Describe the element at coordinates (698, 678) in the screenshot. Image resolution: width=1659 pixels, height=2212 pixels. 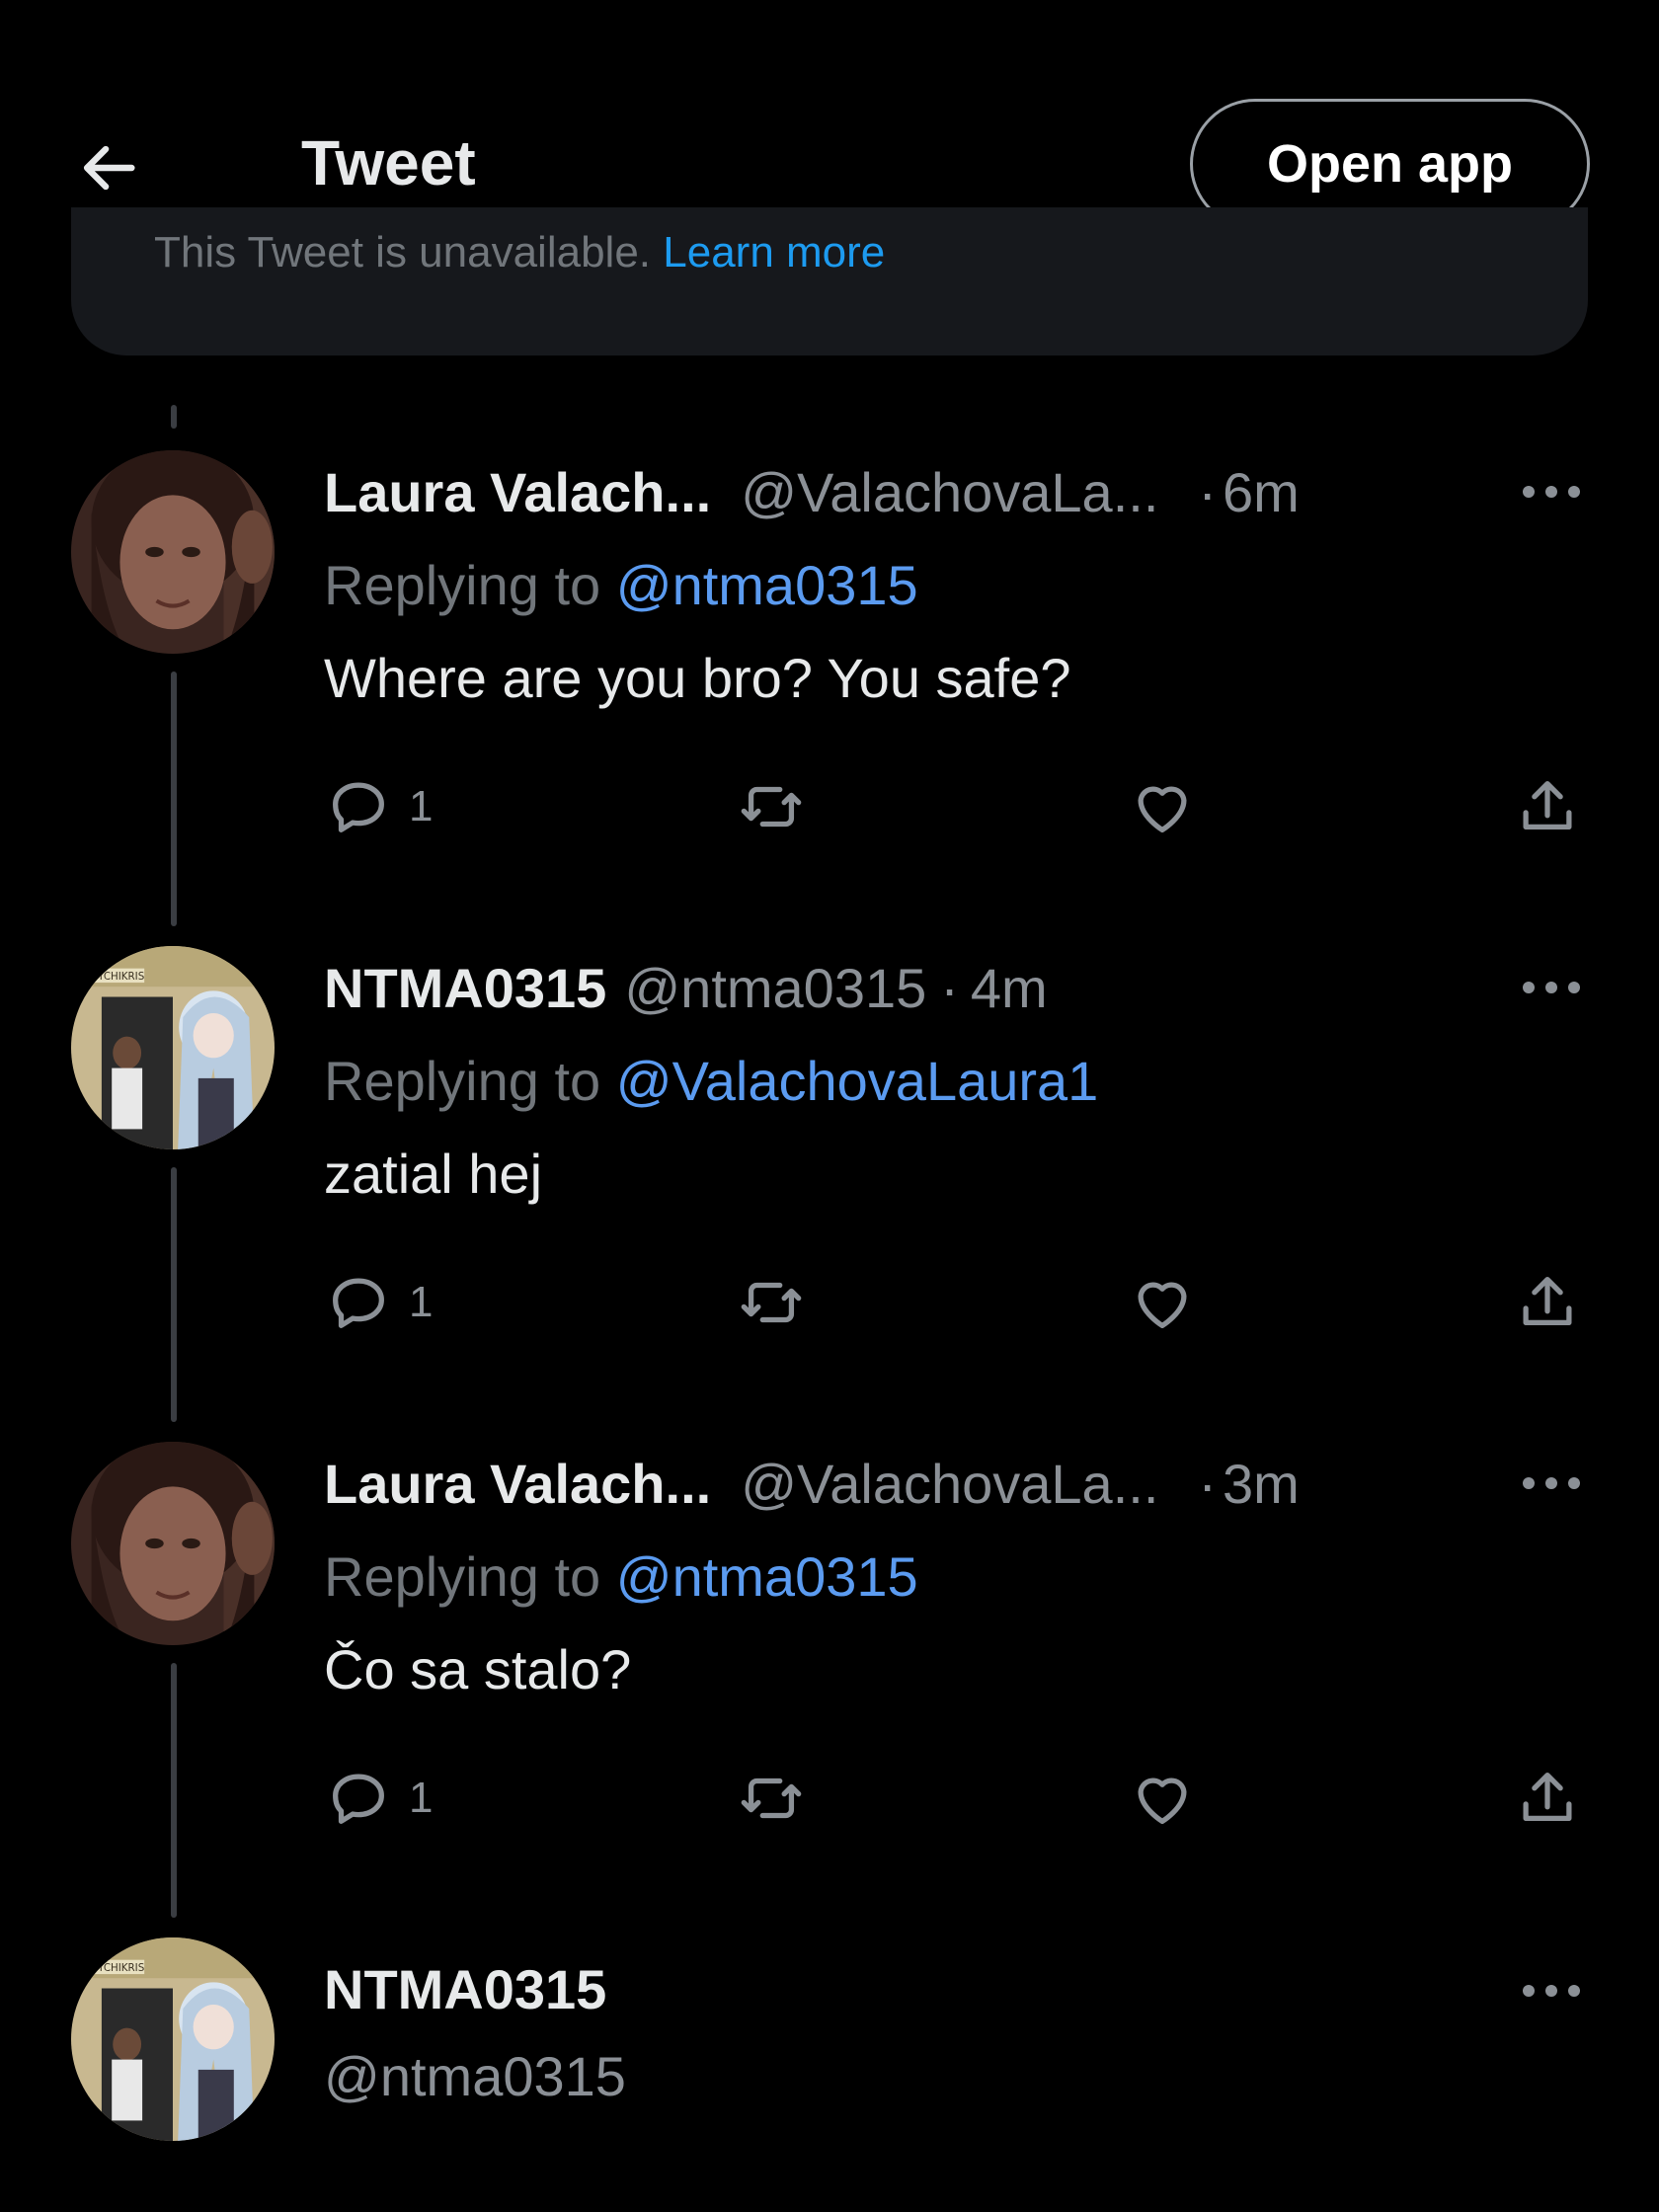
I see `tweet-text: Where are you bro? You safe?` at that location.